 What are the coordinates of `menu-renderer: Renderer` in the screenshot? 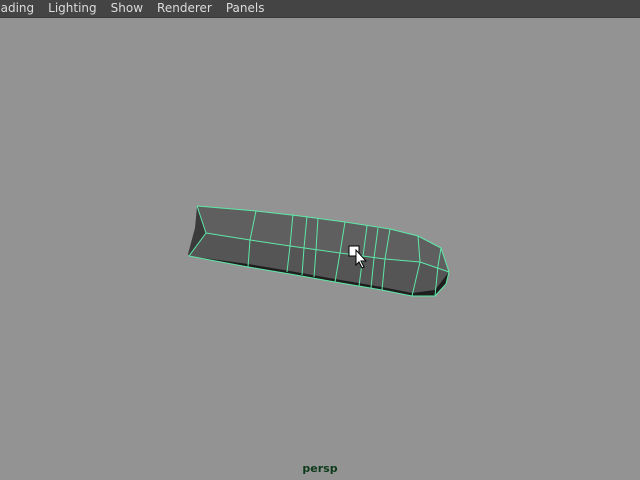 It's located at (184, 8).